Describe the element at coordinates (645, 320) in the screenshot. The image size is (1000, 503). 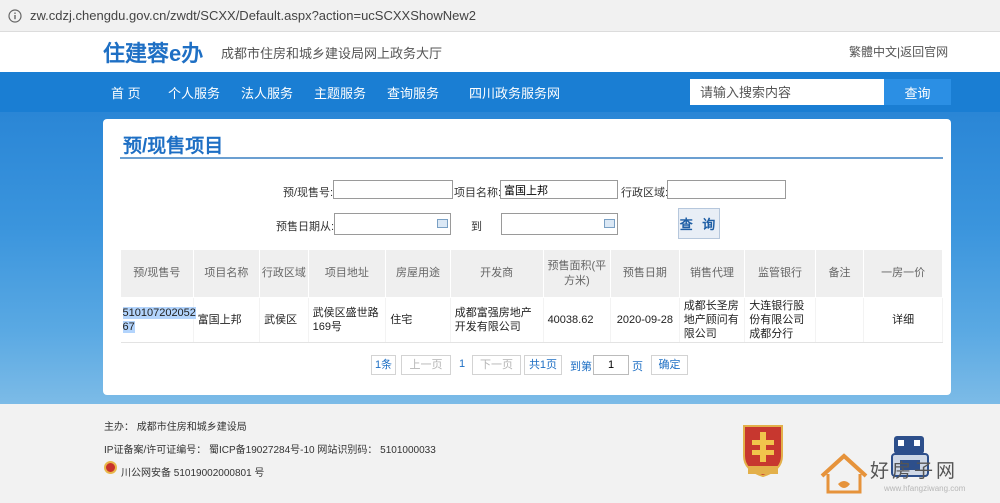
I see `date-cell: 2020-09-28` at that location.